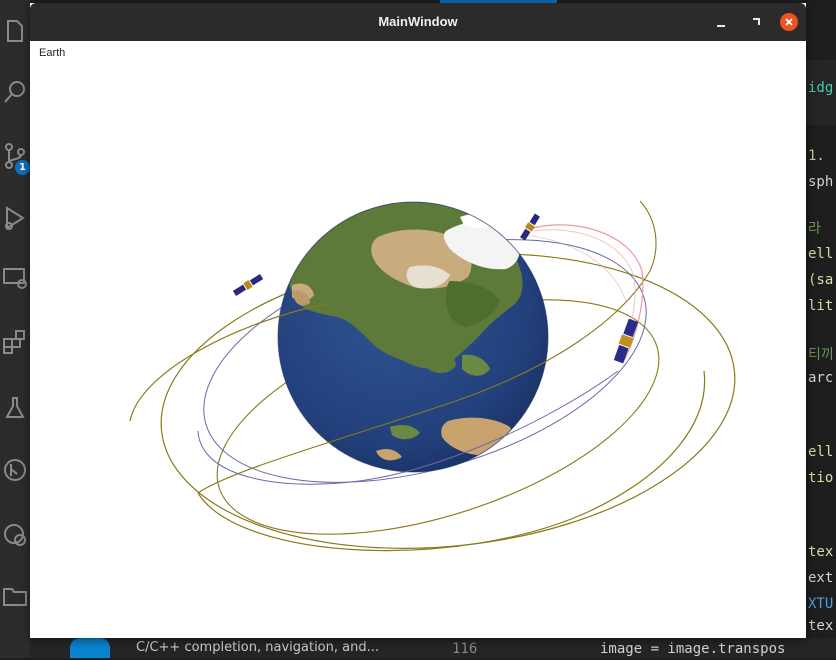 The image size is (836, 660). What do you see at coordinates (15, 278) in the screenshot?
I see `remote-explorer-icon` at bounding box center [15, 278].